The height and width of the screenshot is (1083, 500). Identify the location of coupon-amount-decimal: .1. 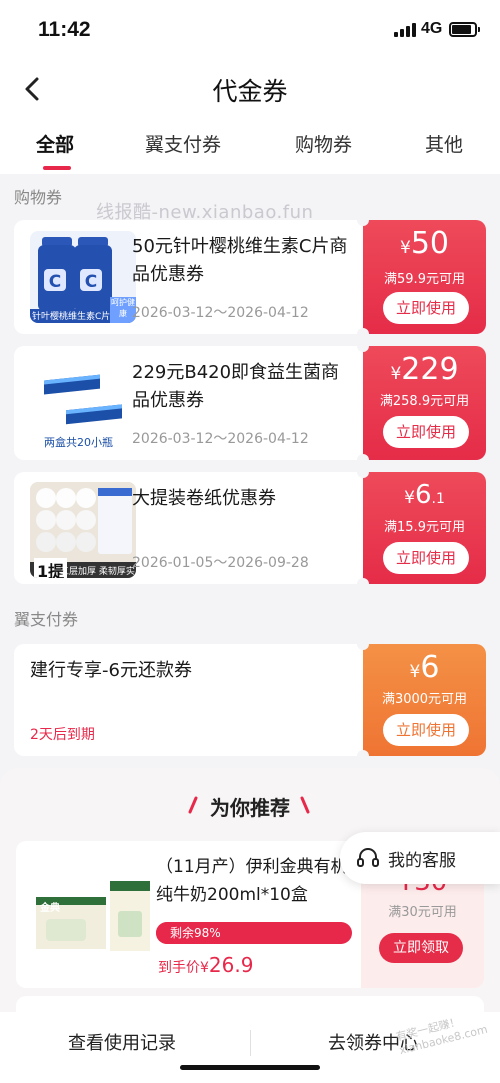
(438, 499).